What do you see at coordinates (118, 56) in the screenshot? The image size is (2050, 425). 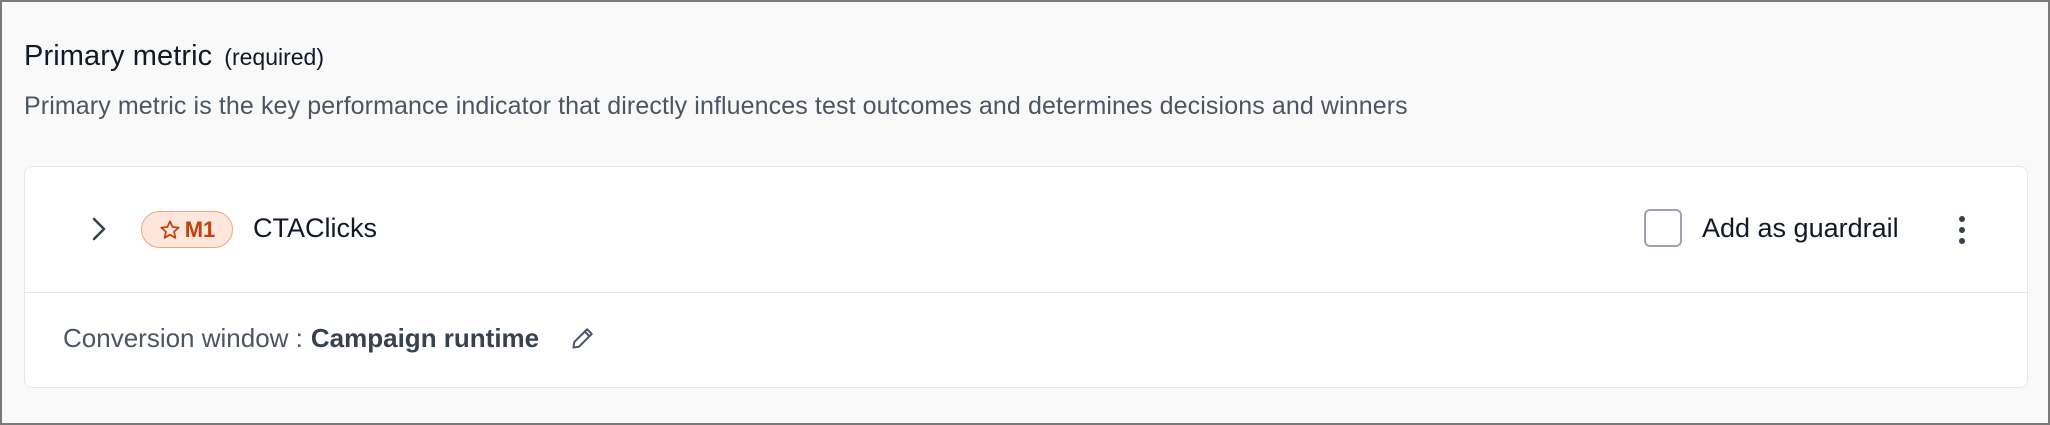 I see `section-title: Primary metric` at bounding box center [118, 56].